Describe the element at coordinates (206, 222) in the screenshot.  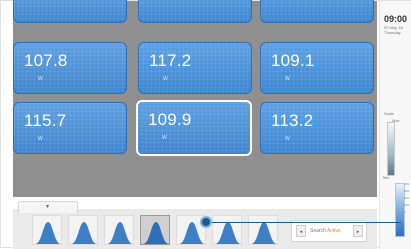
I see `drag-cursor-handle` at that location.